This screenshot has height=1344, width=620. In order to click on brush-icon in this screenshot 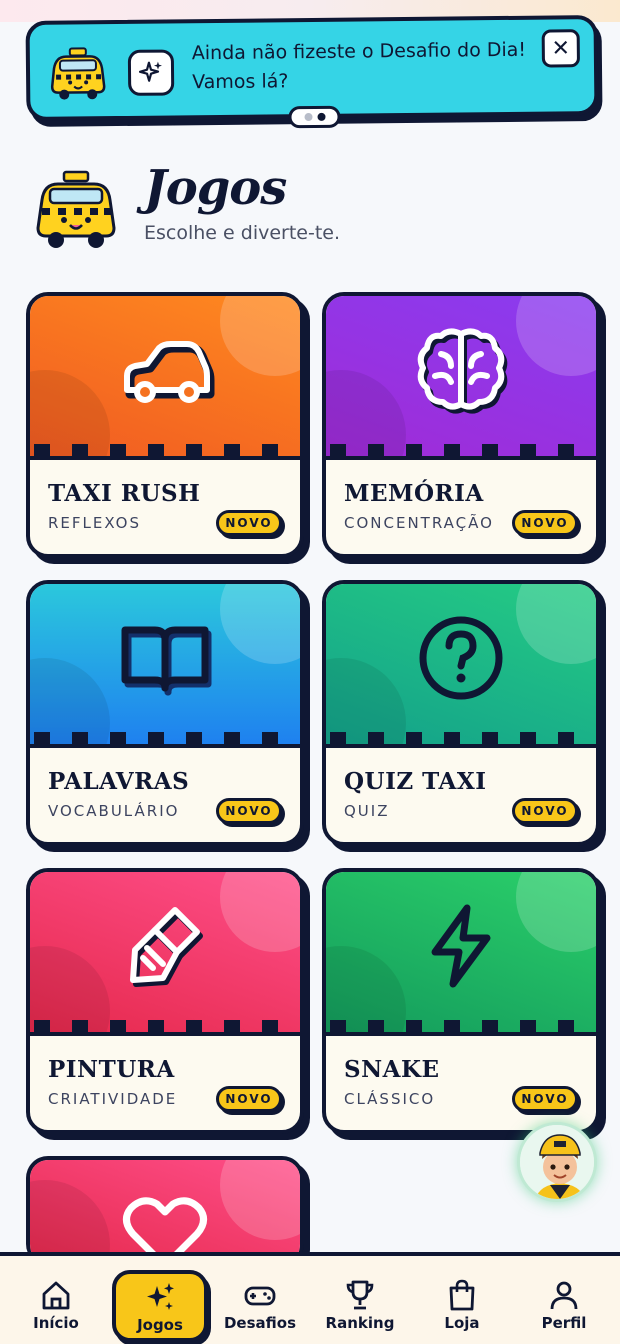, I will do `click(165, 946)`.